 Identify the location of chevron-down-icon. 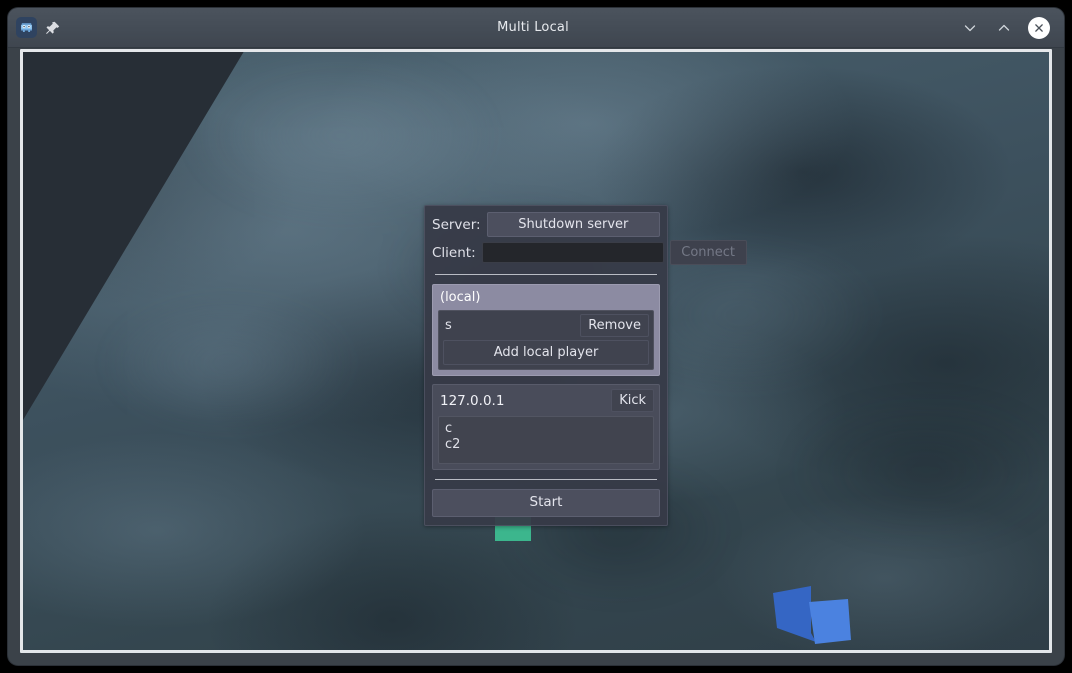
(970, 28).